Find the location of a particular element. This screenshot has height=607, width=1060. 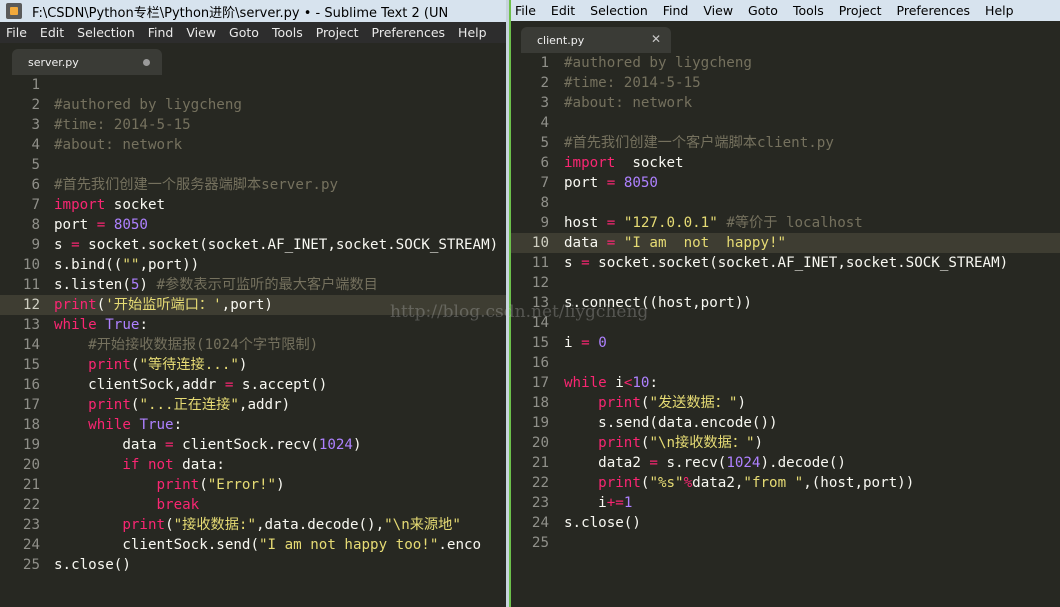

code-token: "发送数据：" is located at coordinates (693, 403).